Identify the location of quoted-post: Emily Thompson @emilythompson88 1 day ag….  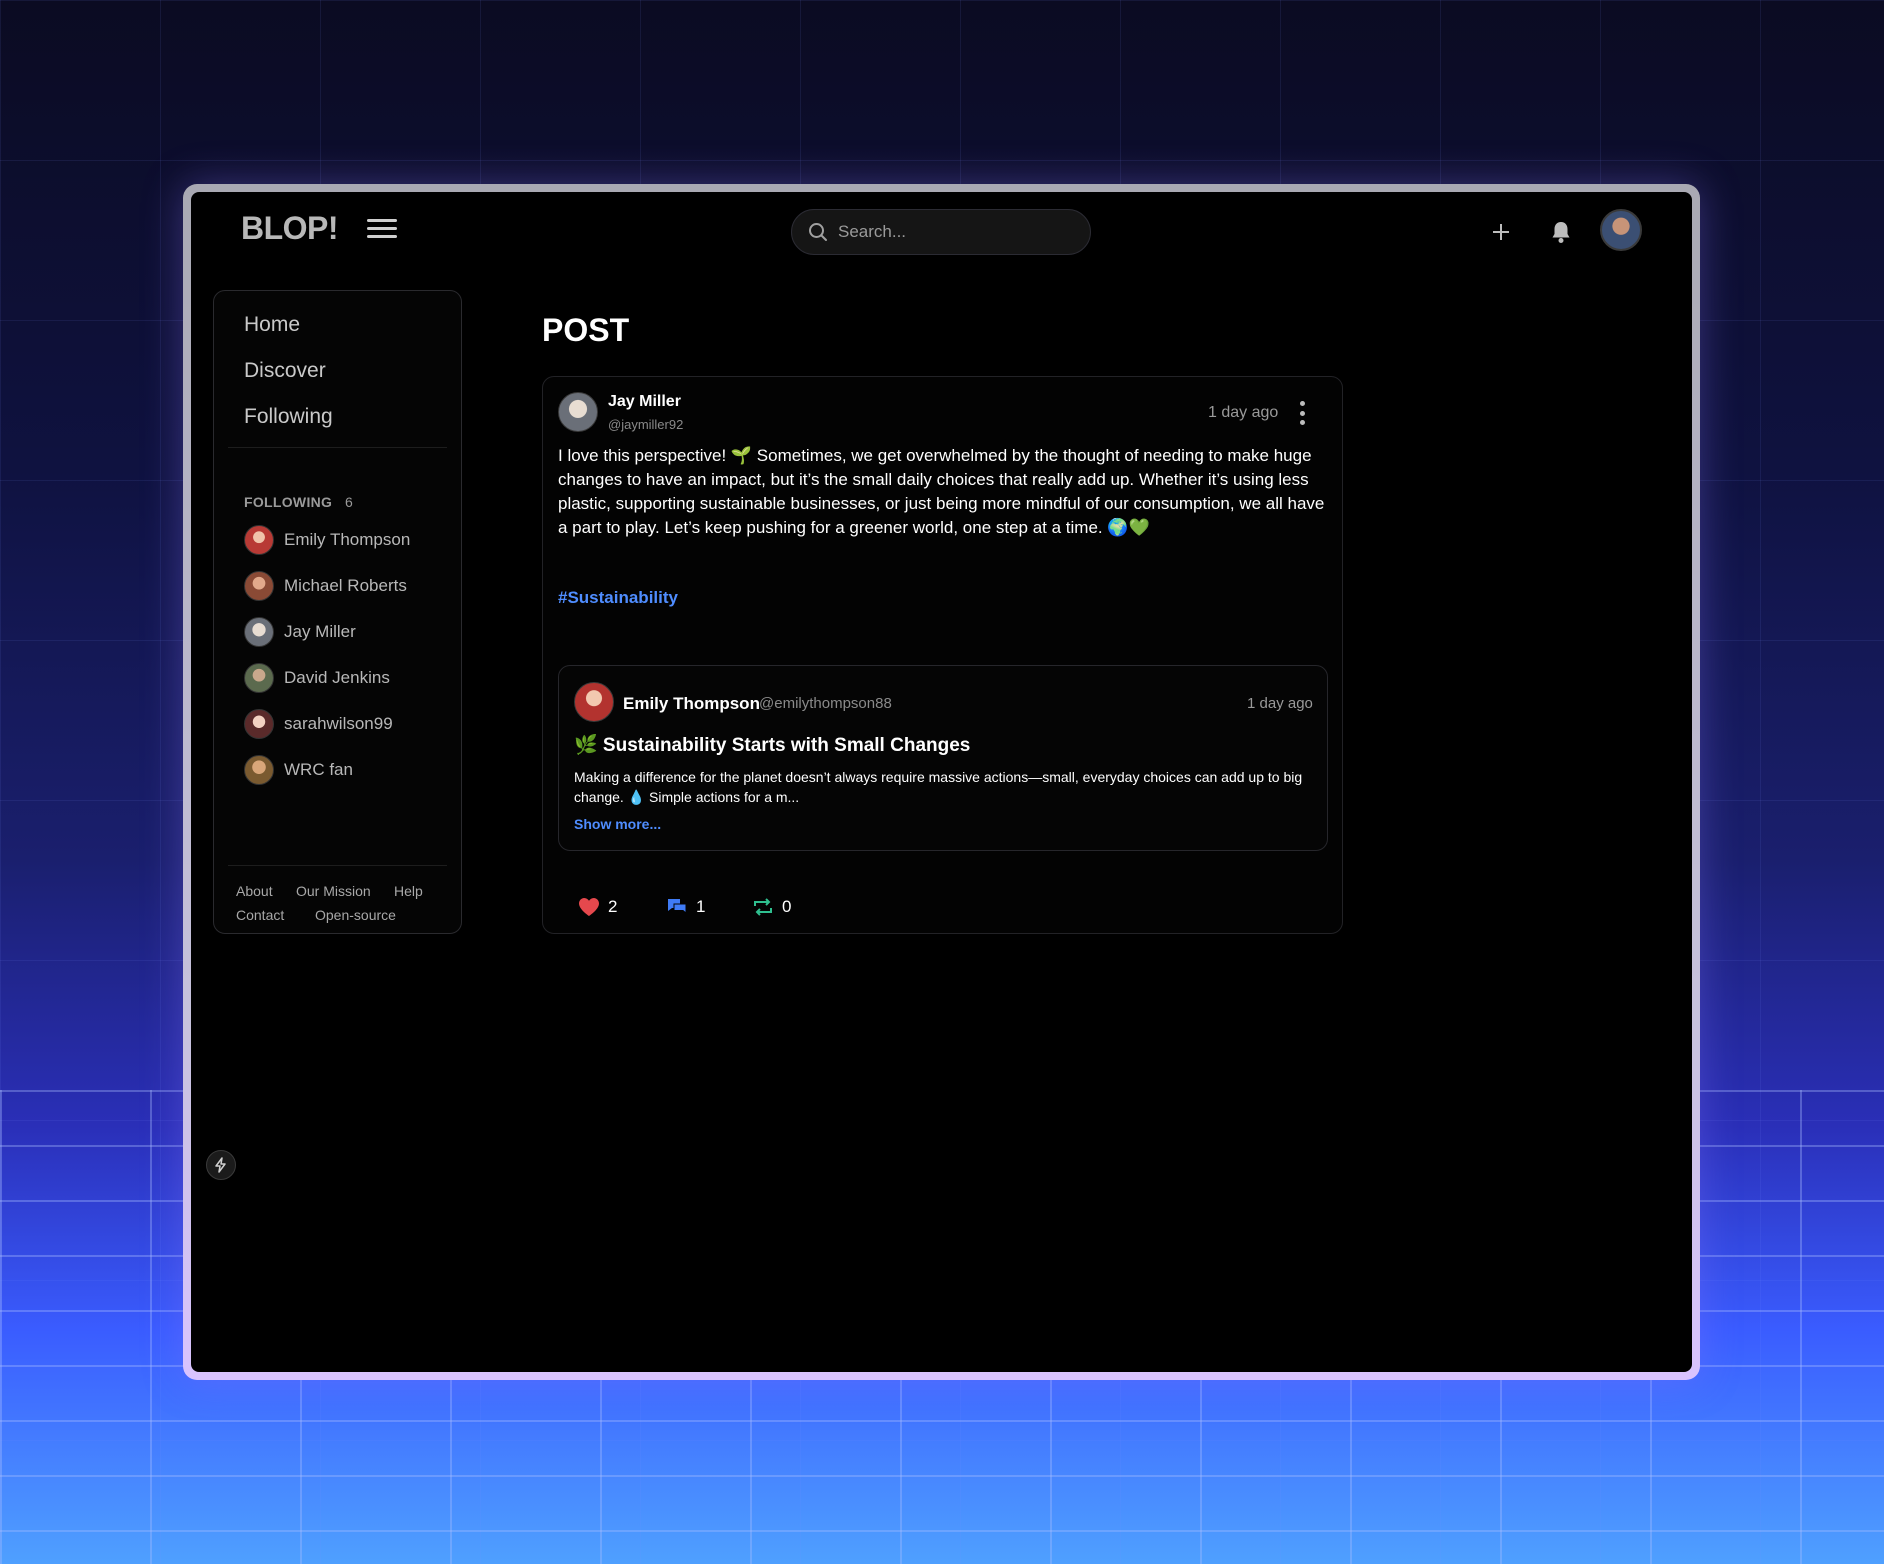
(943, 758).